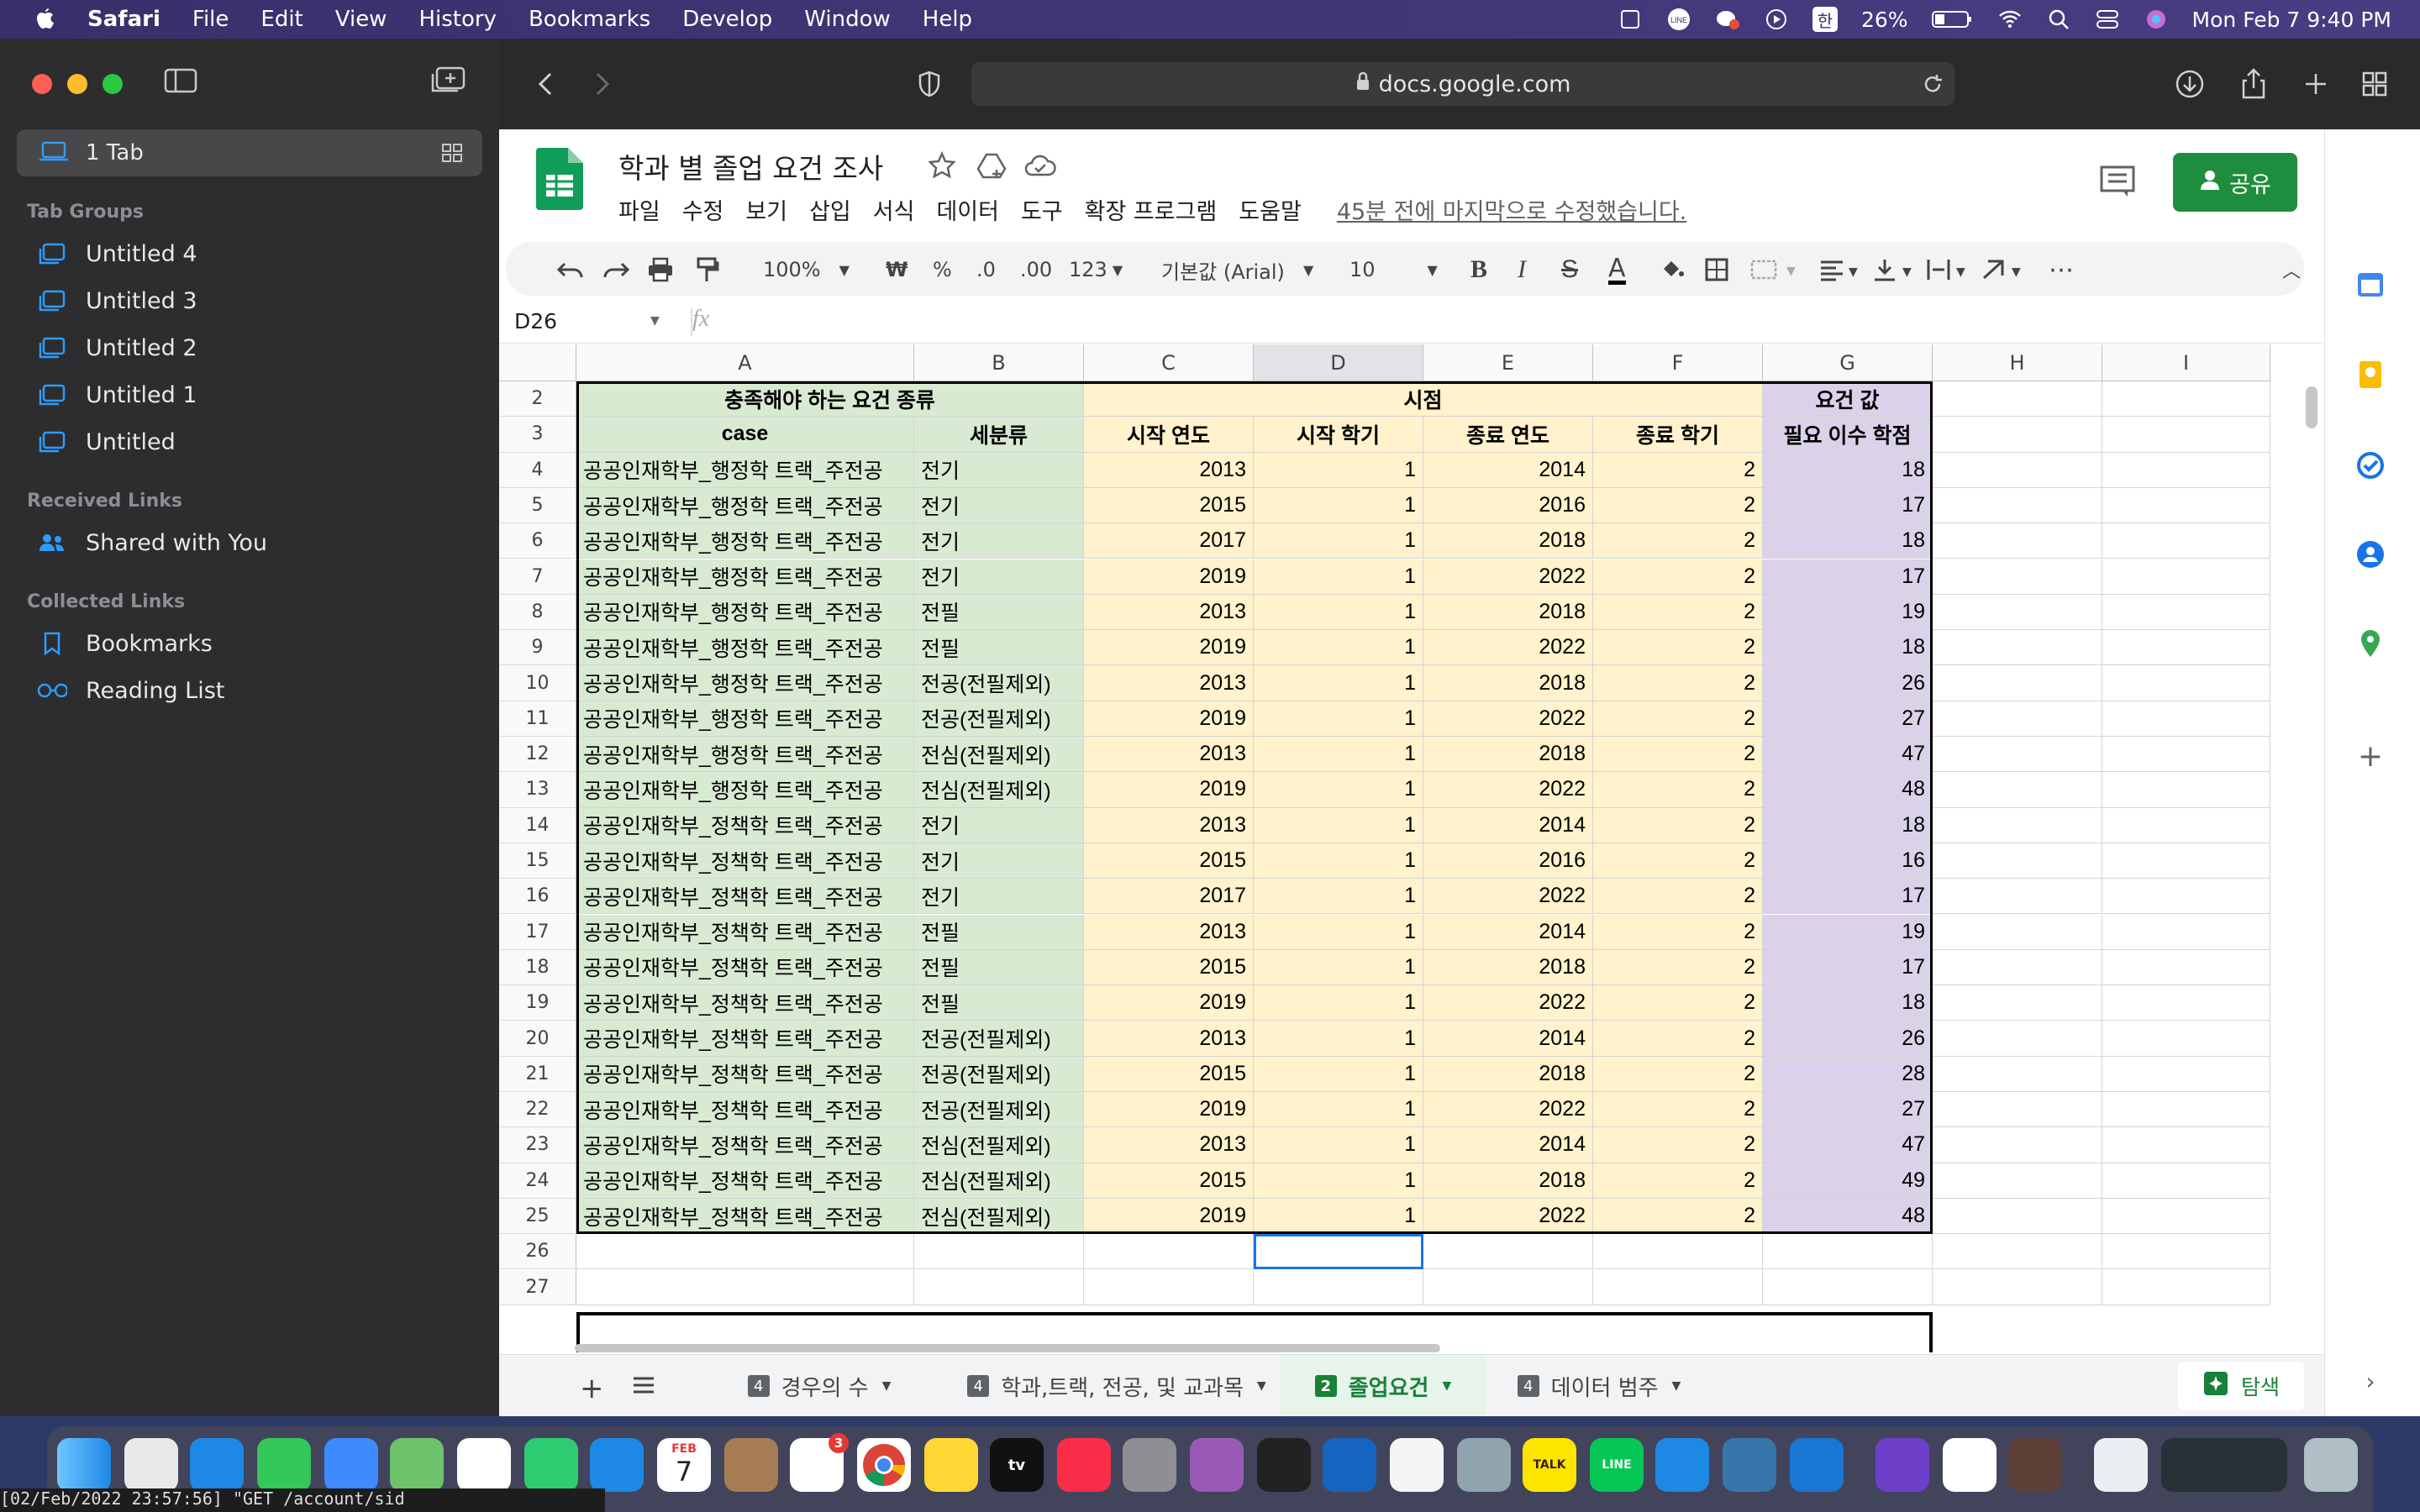  What do you see at coordinates (1508, 861) in the screenshot?
I see `table-cell: 2016` at bounding box center [1508, 861].